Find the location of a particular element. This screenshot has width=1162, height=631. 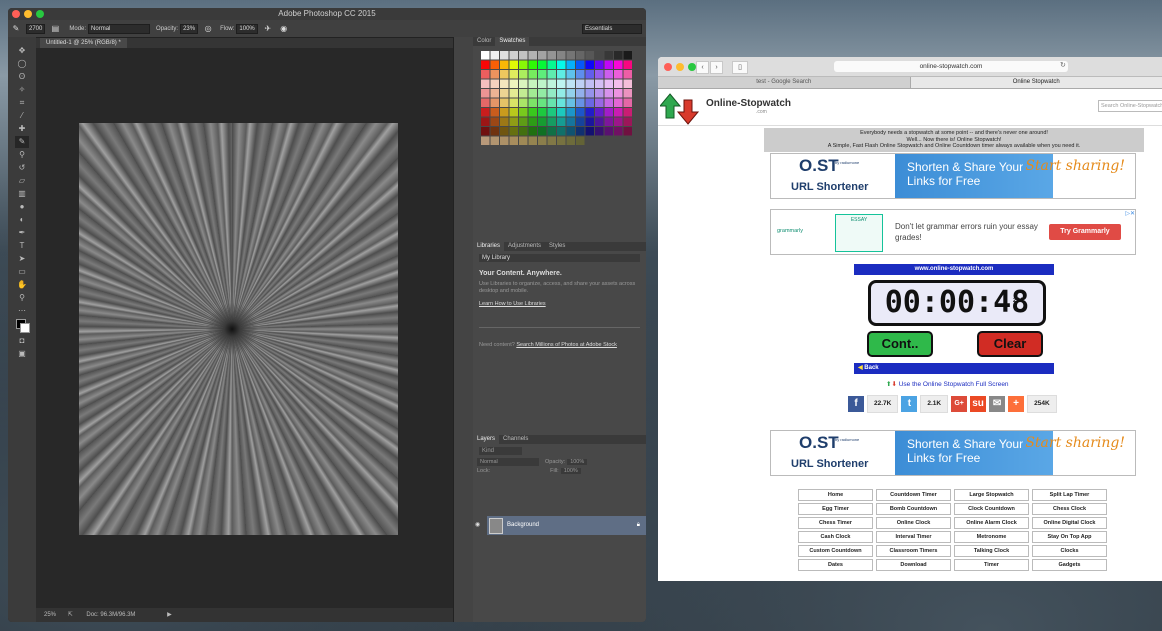

type-tool-icon: T is located at coordinates (22, 246).